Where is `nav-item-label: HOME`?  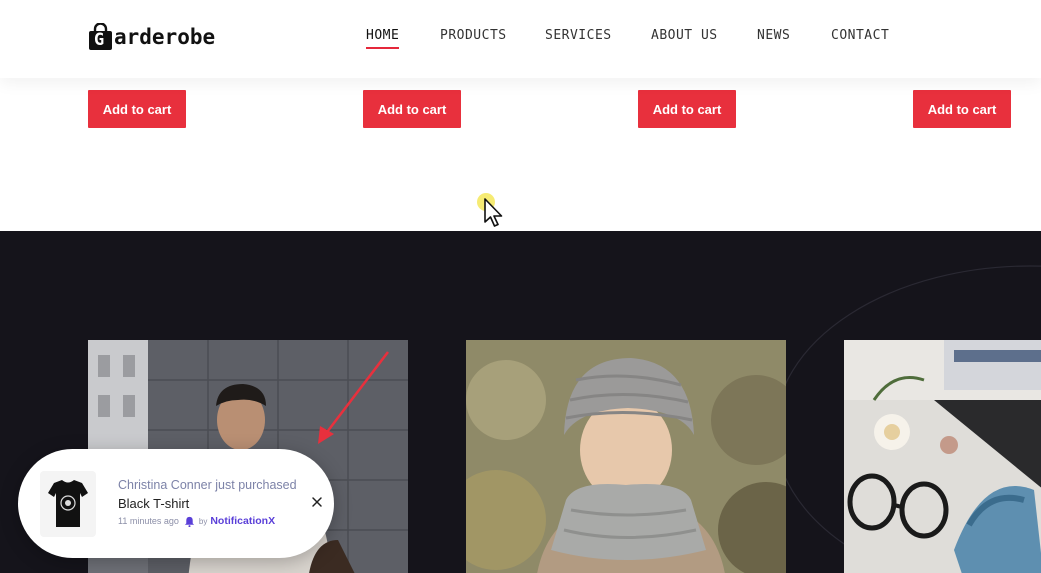 nav-item-label: HOME is located at coordinates (383, 35).